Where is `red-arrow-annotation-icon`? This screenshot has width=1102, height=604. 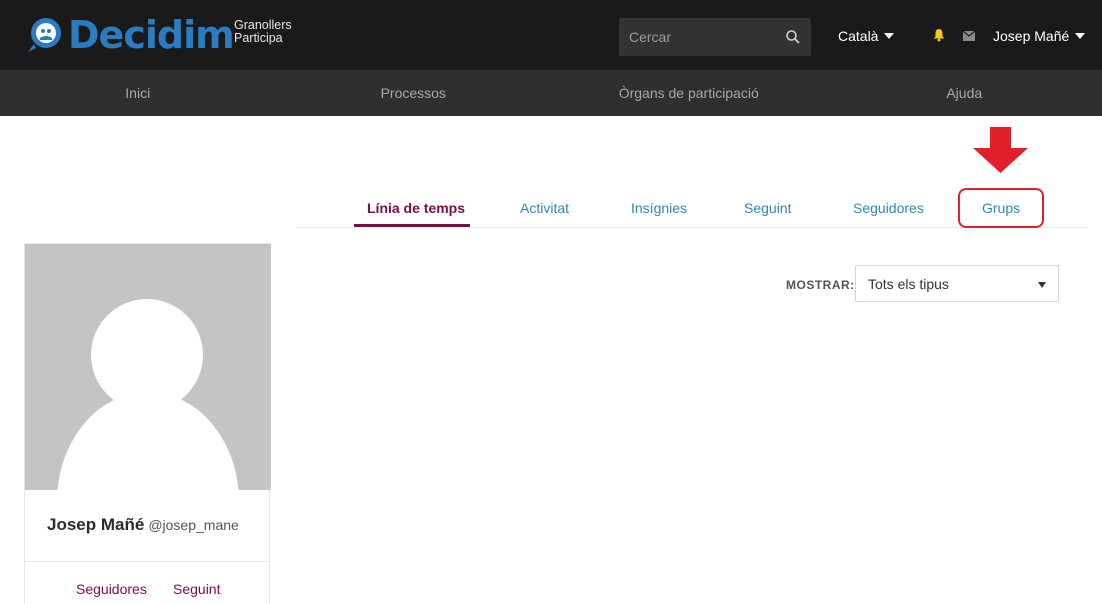 red-arrow-annotation-icon is located at coordinates (1000, 150).